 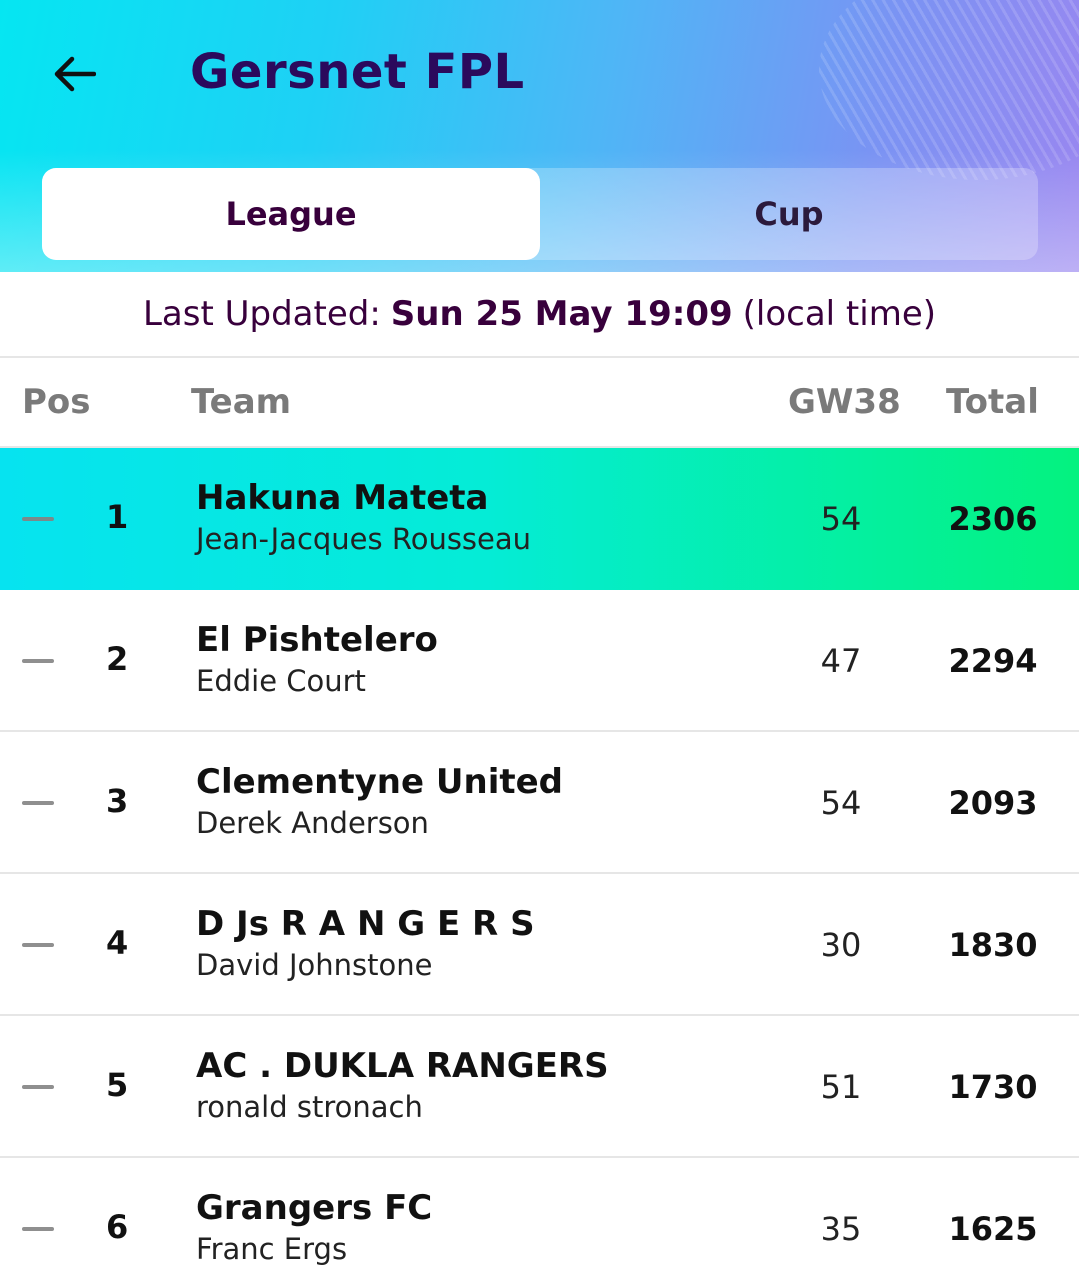 What do you see at coordinates (841, 1087) in the screenshot?
I see `gameweek-points: 51` at bounding box center [841, 1087].